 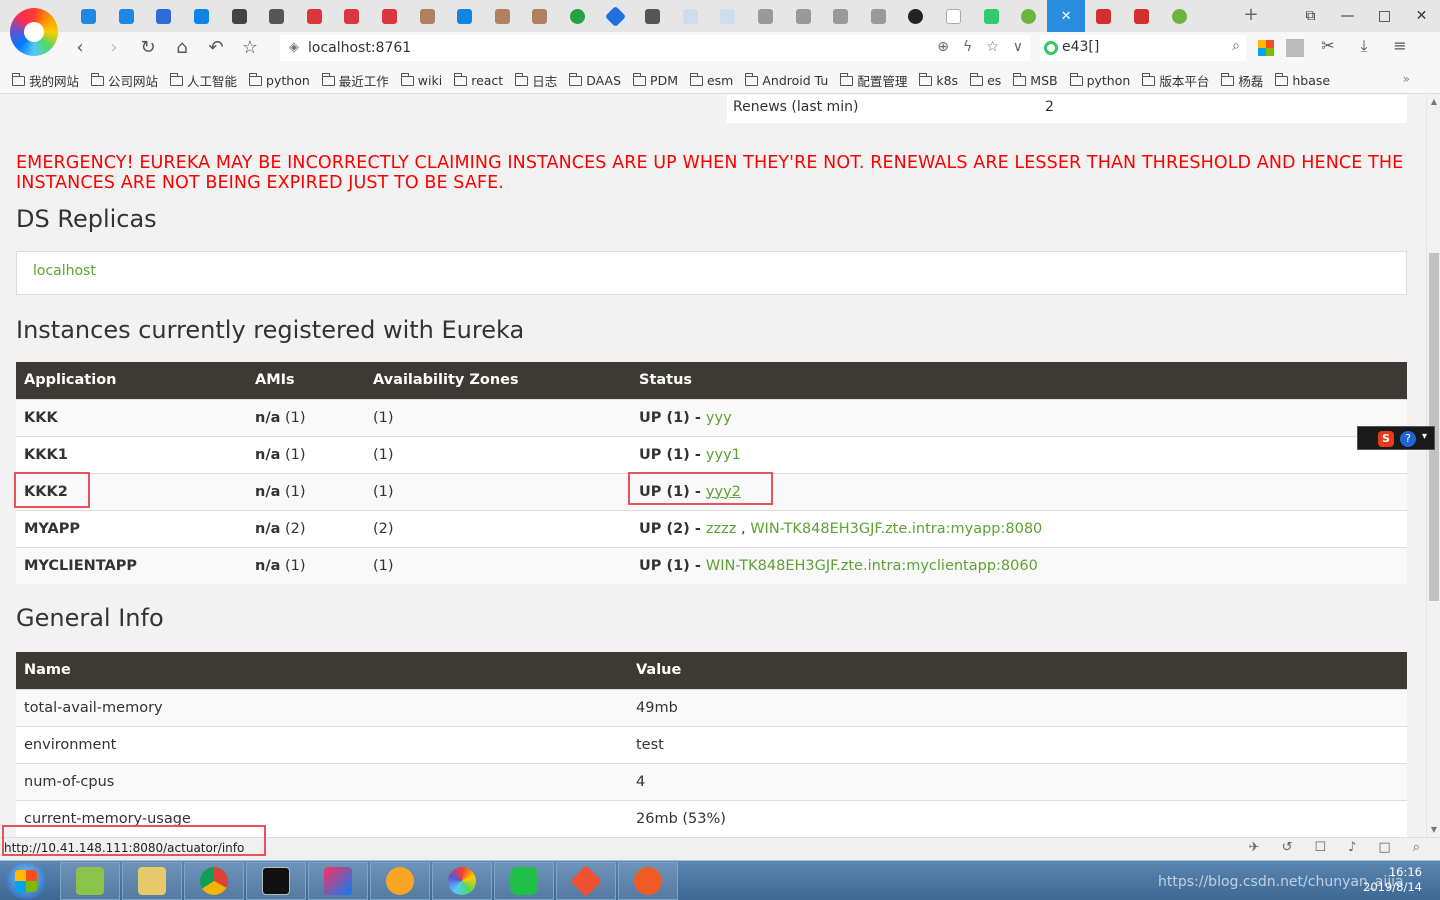 I want to click on bookmark-item: wiki, so click(x=421, y=80).